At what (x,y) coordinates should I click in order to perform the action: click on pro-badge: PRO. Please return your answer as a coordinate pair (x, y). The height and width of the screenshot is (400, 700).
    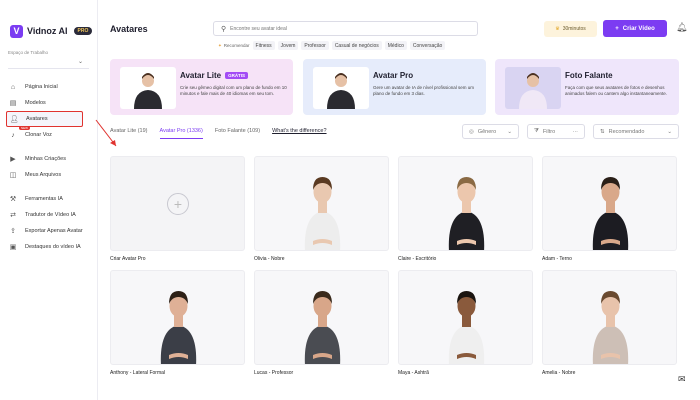
    Looking at the image, I should click on (83, 31).